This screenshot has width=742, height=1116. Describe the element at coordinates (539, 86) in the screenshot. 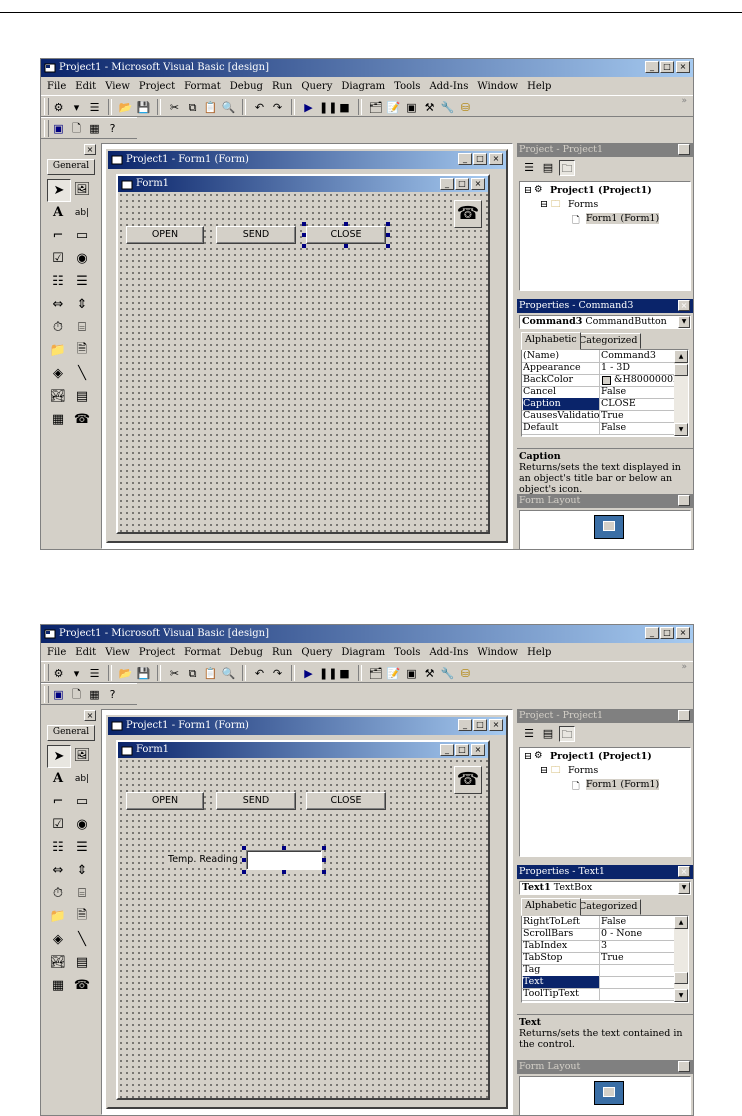

I see `menu-help: Help` at that location.